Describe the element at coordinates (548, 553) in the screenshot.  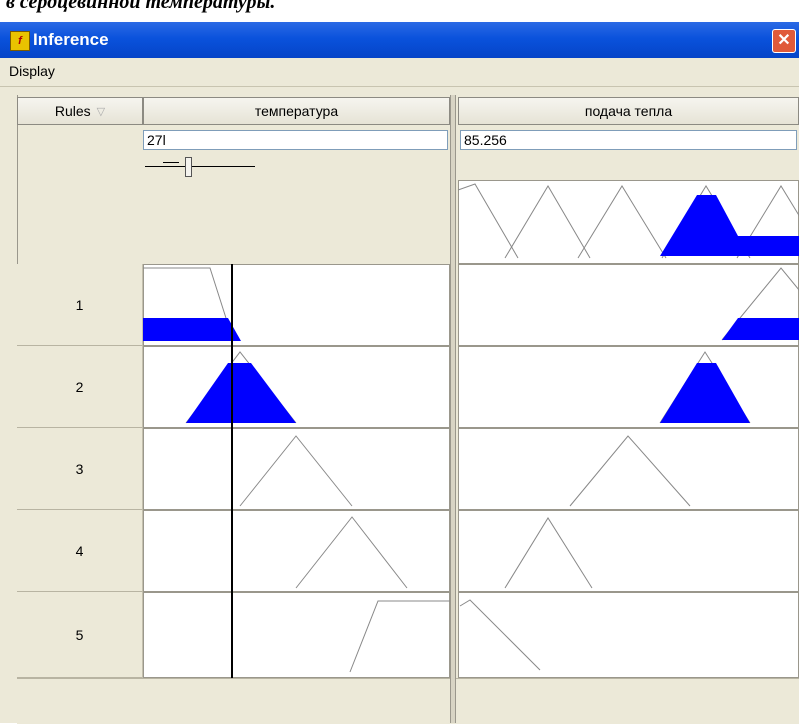
I see `output-mf-outline-r4` at that location.